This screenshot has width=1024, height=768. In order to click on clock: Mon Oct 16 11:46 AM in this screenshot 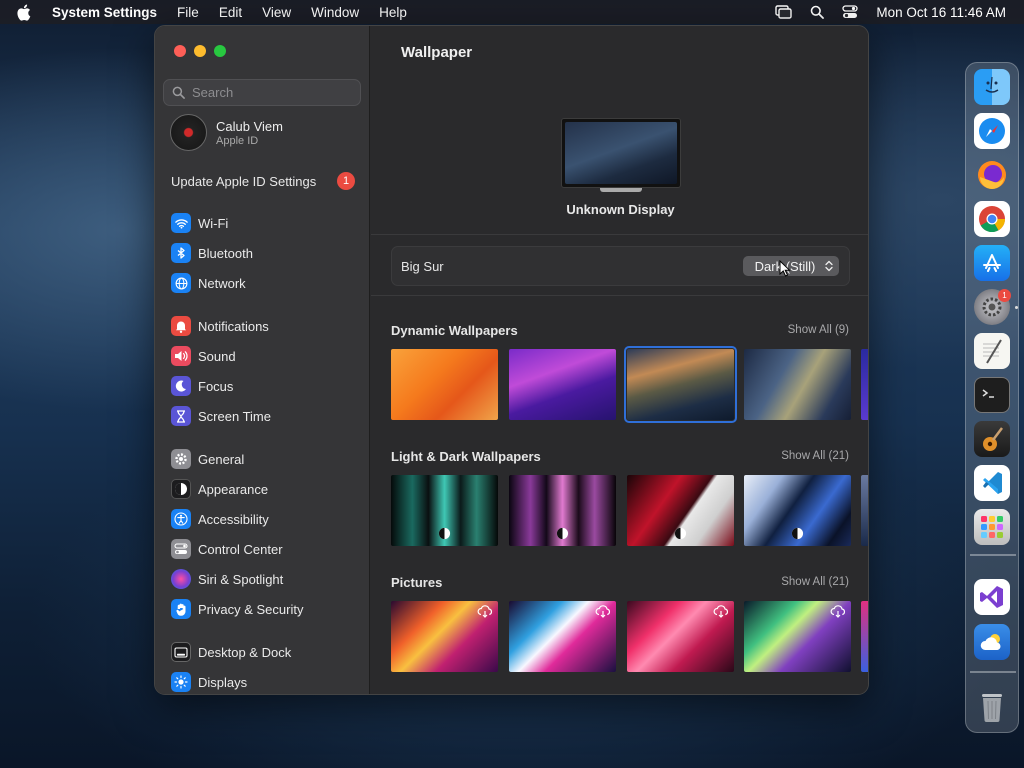, I will do `click(941, 12)`.